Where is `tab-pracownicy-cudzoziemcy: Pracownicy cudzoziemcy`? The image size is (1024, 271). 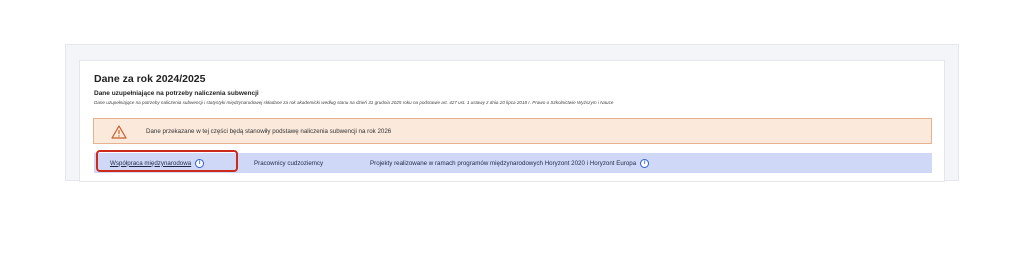 tab-pracownicy-cudzoziemcy: Pracownicy cudzoziemcy is located at coordinates (288, 163).